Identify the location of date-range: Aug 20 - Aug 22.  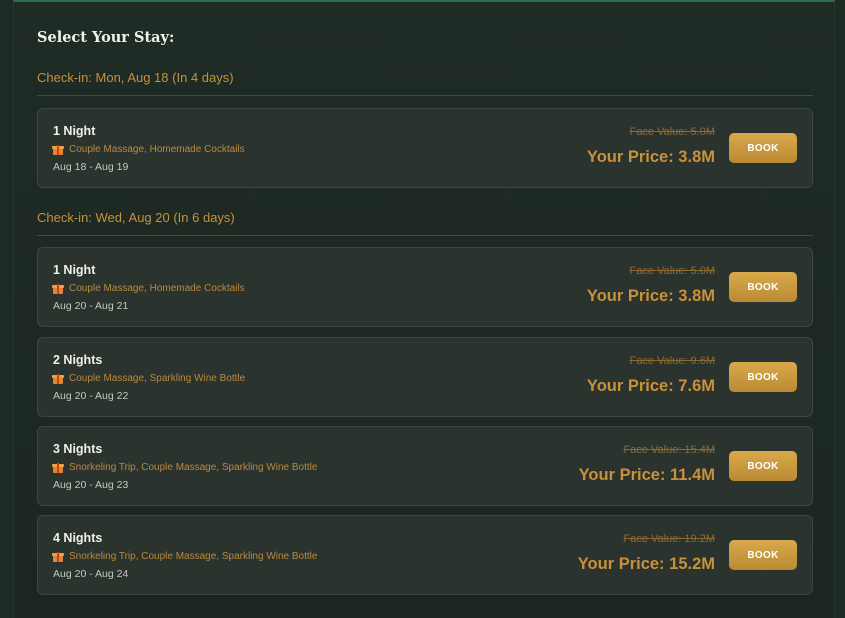
(91, 396).